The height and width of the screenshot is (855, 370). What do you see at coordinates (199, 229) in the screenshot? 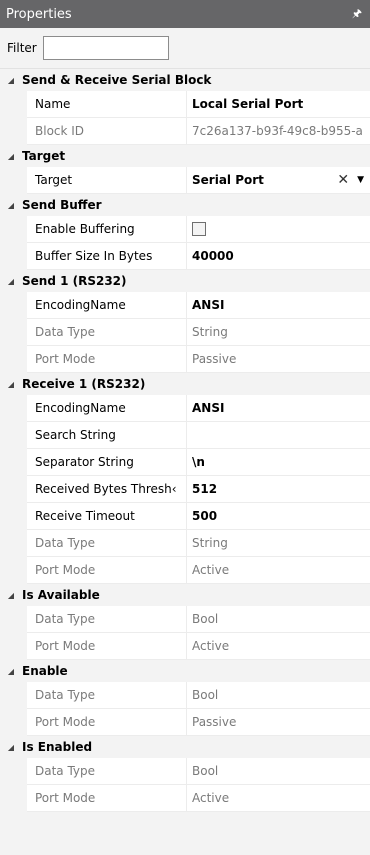
I see `checkbox` at bounding box center [199, 229].